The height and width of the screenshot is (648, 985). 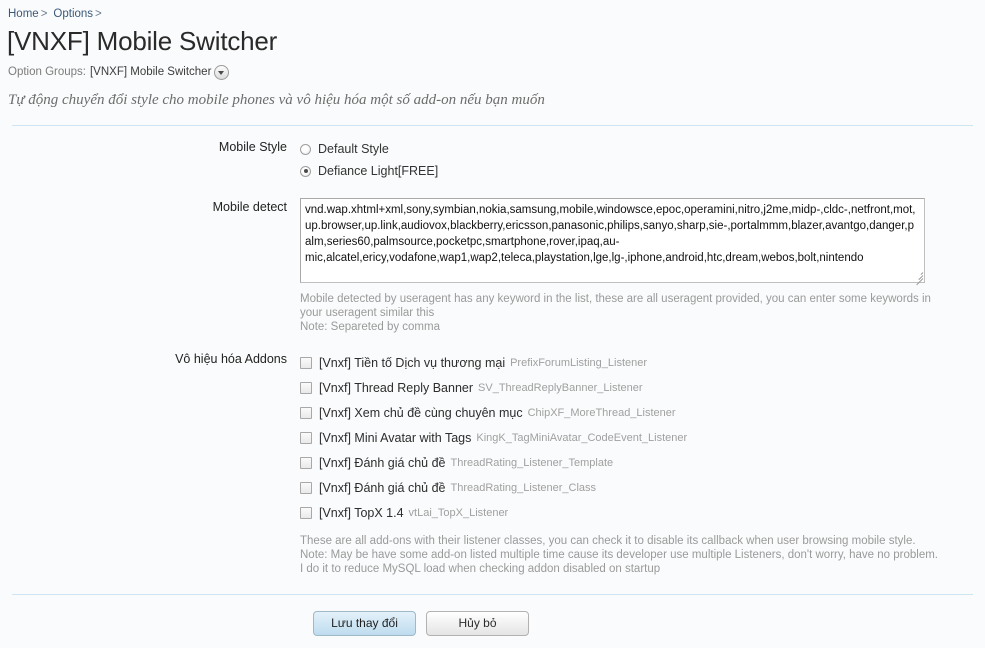 I want to click on label-mobile-detect: Mobile detect, so click(x=249, y=207).